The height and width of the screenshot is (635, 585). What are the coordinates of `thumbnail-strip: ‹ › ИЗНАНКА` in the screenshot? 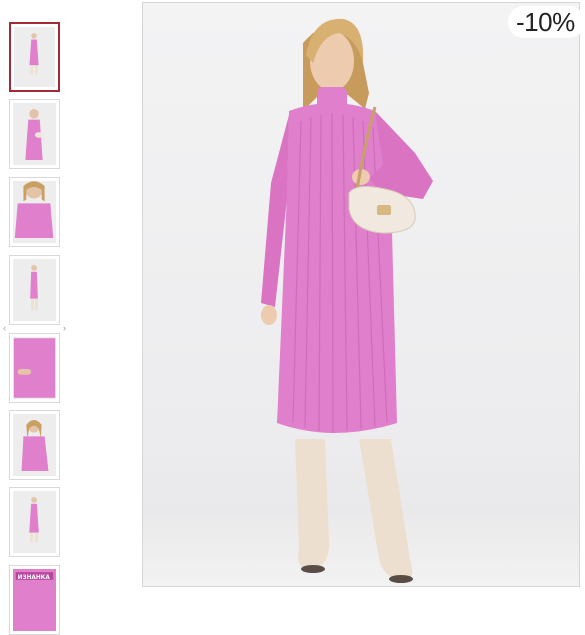 It's located at (37, 317).